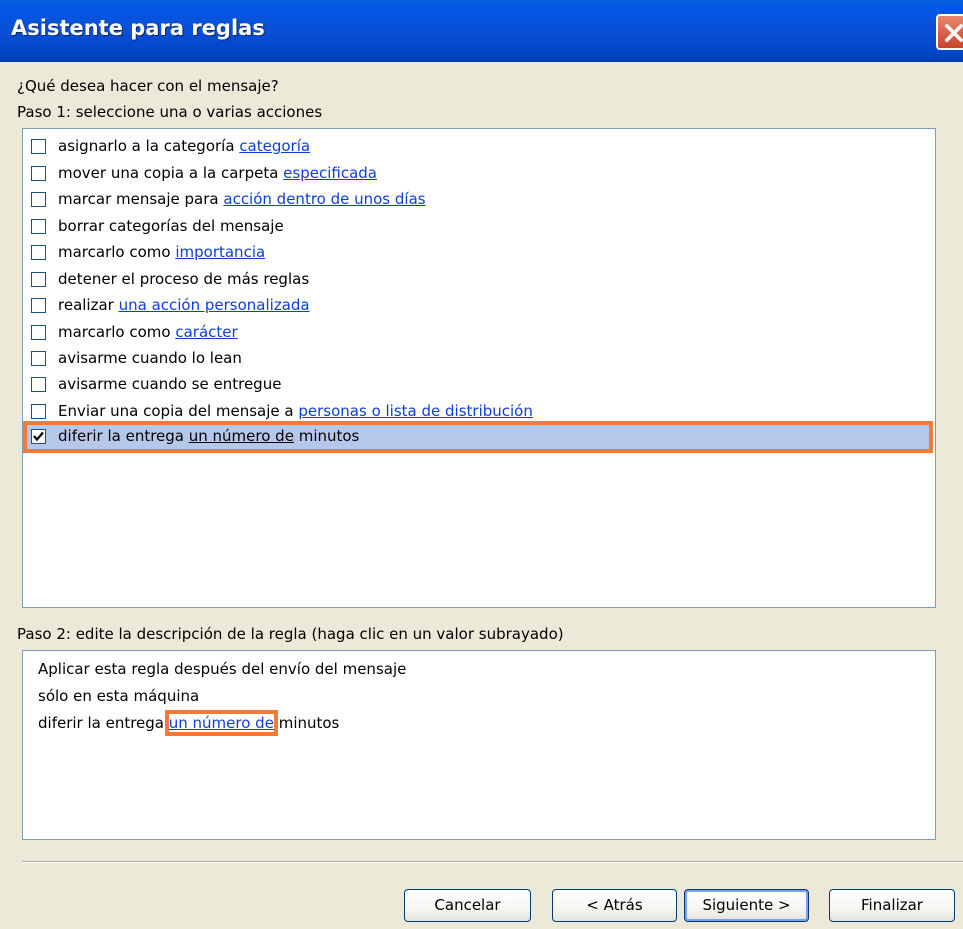  Describe the element at coordinates (953, 33) in the screenshot. I see `close-icon` at that location.